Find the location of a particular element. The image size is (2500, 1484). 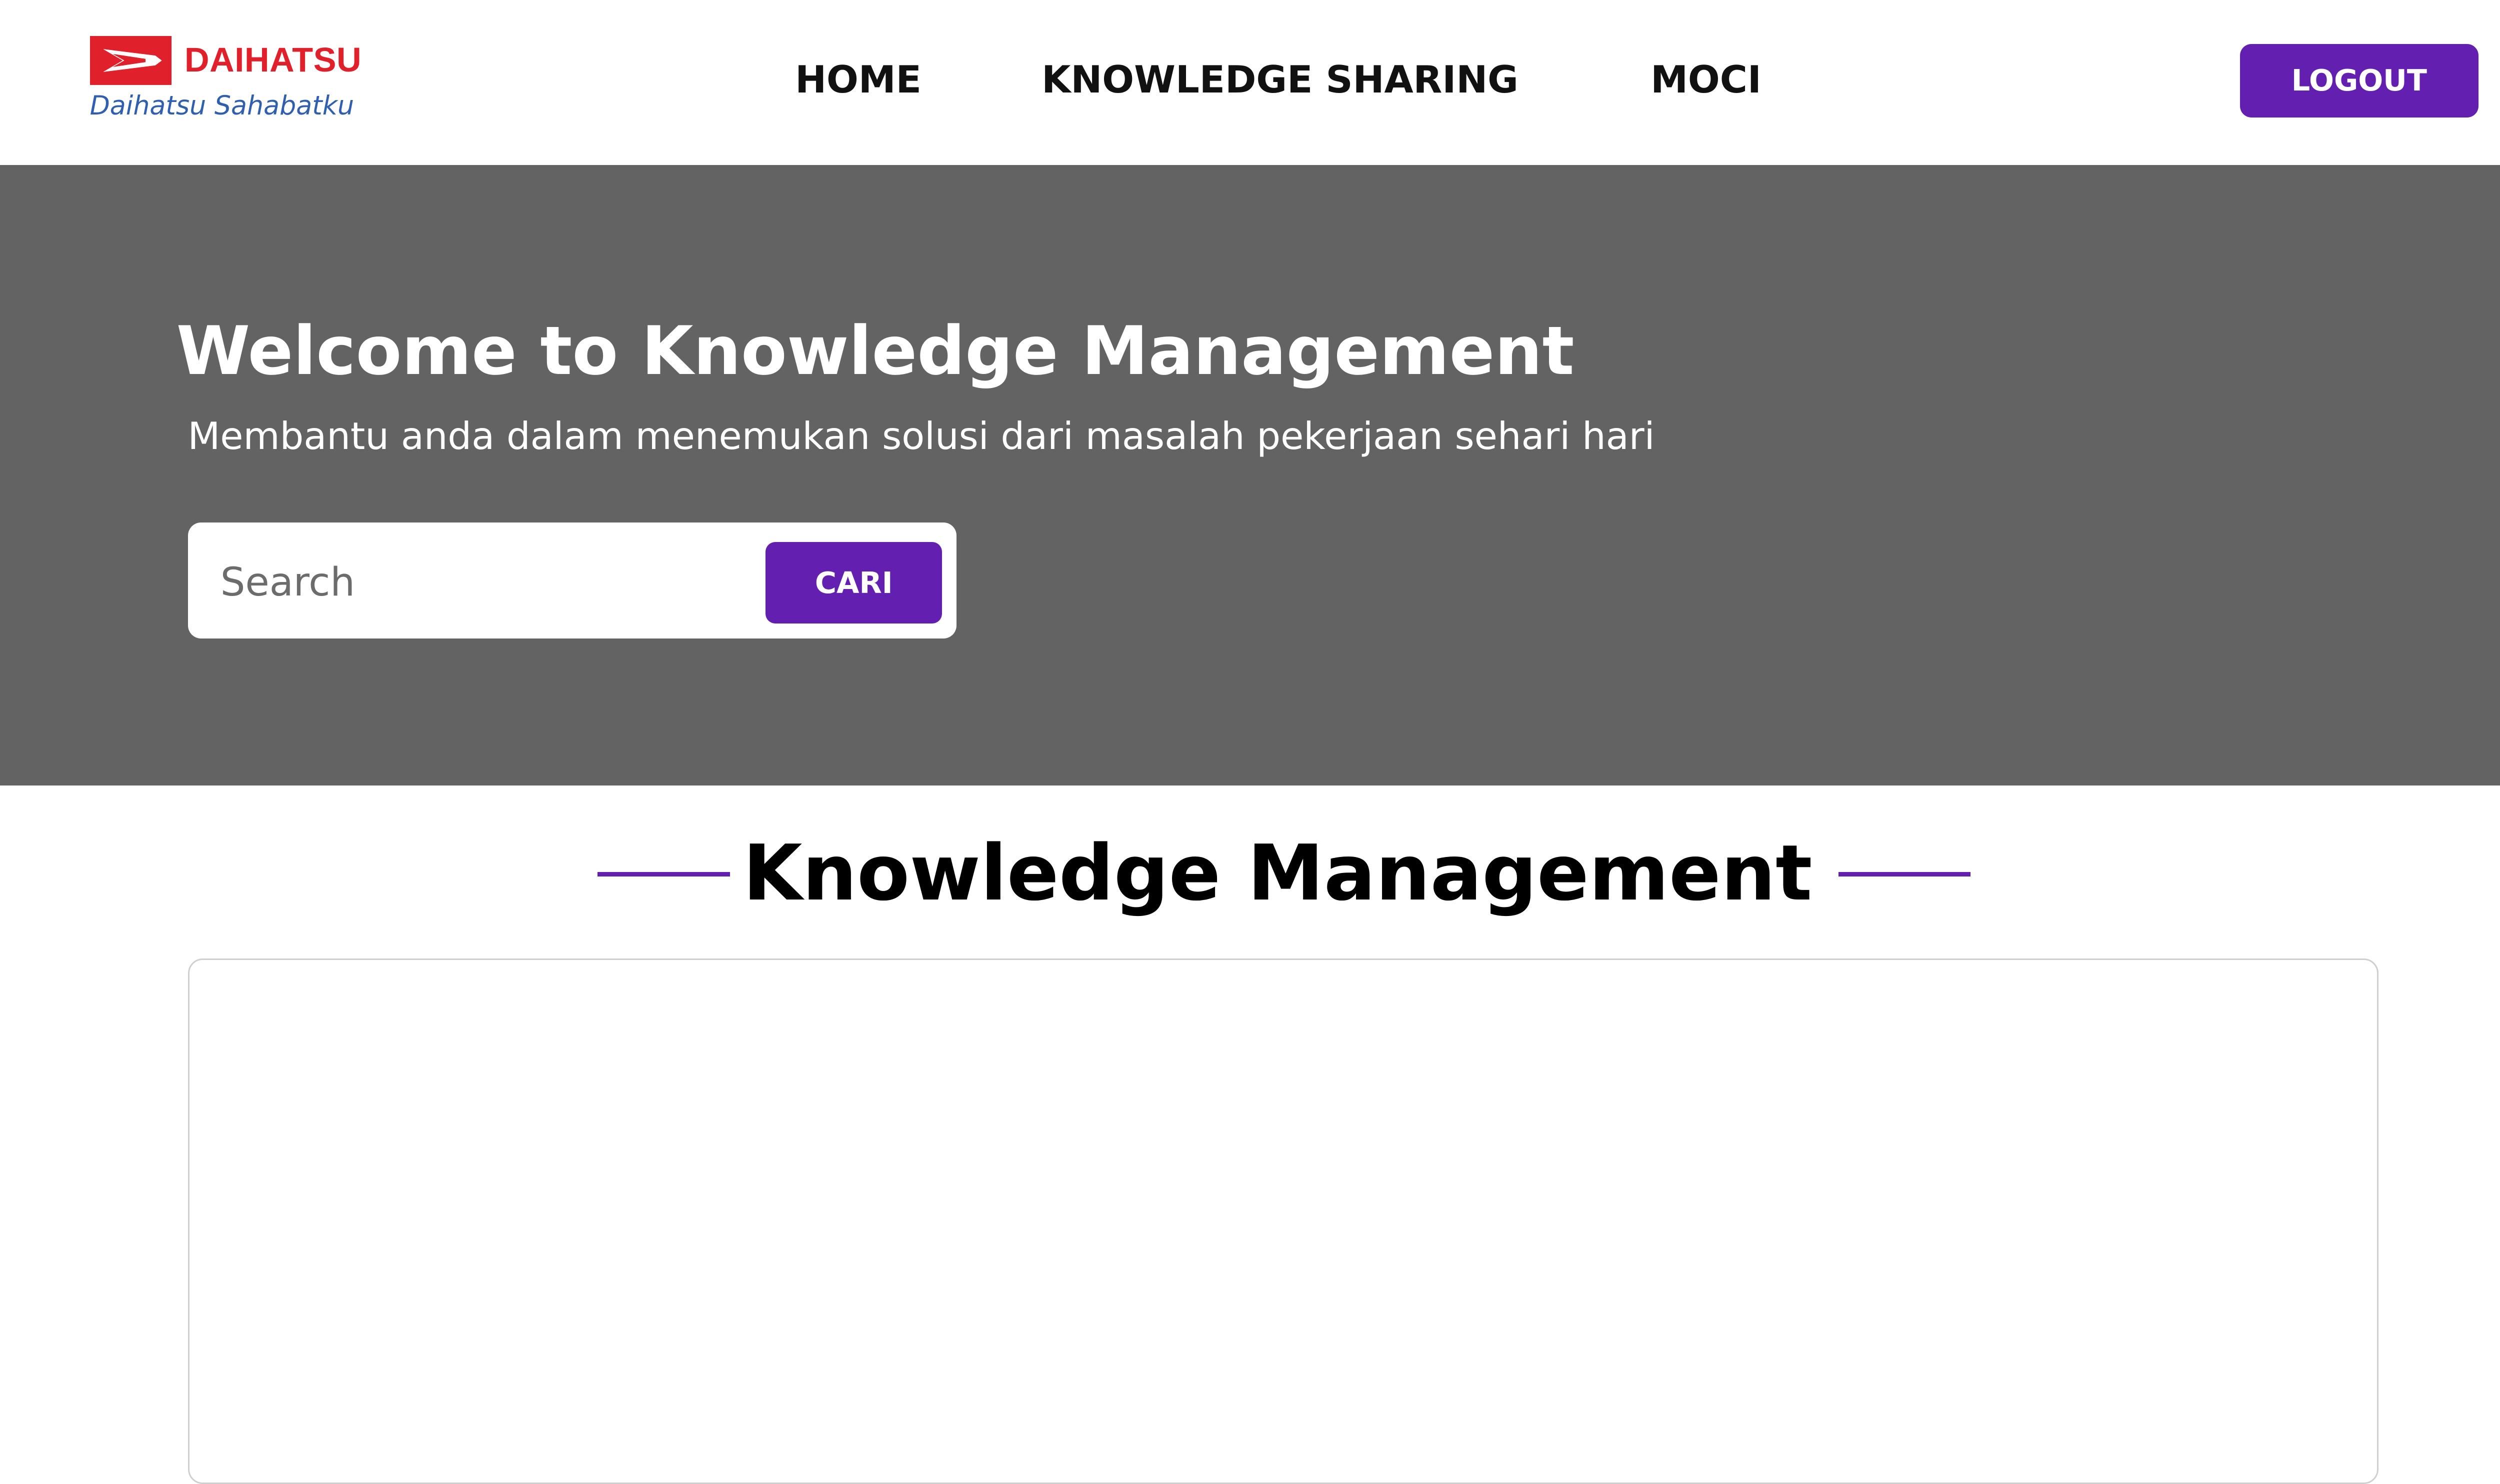

hero-title: Welcome to Knowledge Management is located at coordinates (875, 351).